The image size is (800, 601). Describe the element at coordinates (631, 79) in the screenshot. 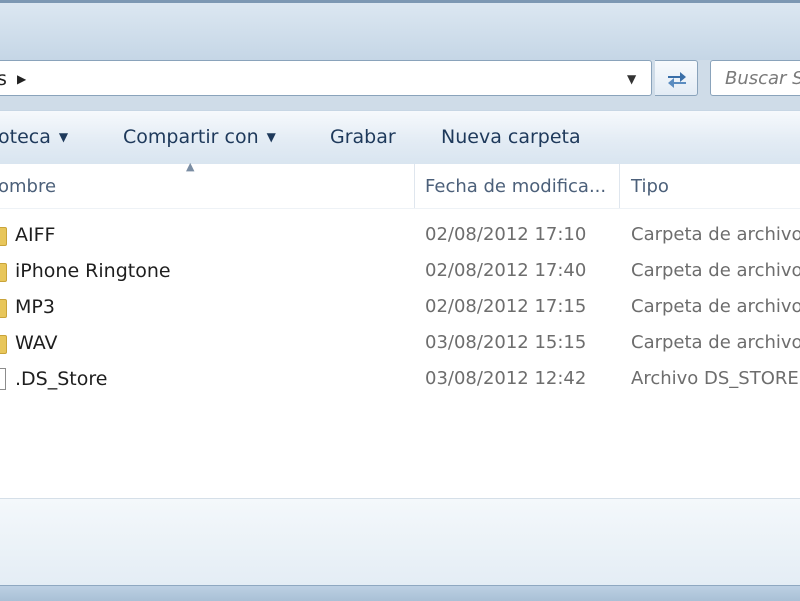

I see `address-dropdown-icon: ▼` at that location.